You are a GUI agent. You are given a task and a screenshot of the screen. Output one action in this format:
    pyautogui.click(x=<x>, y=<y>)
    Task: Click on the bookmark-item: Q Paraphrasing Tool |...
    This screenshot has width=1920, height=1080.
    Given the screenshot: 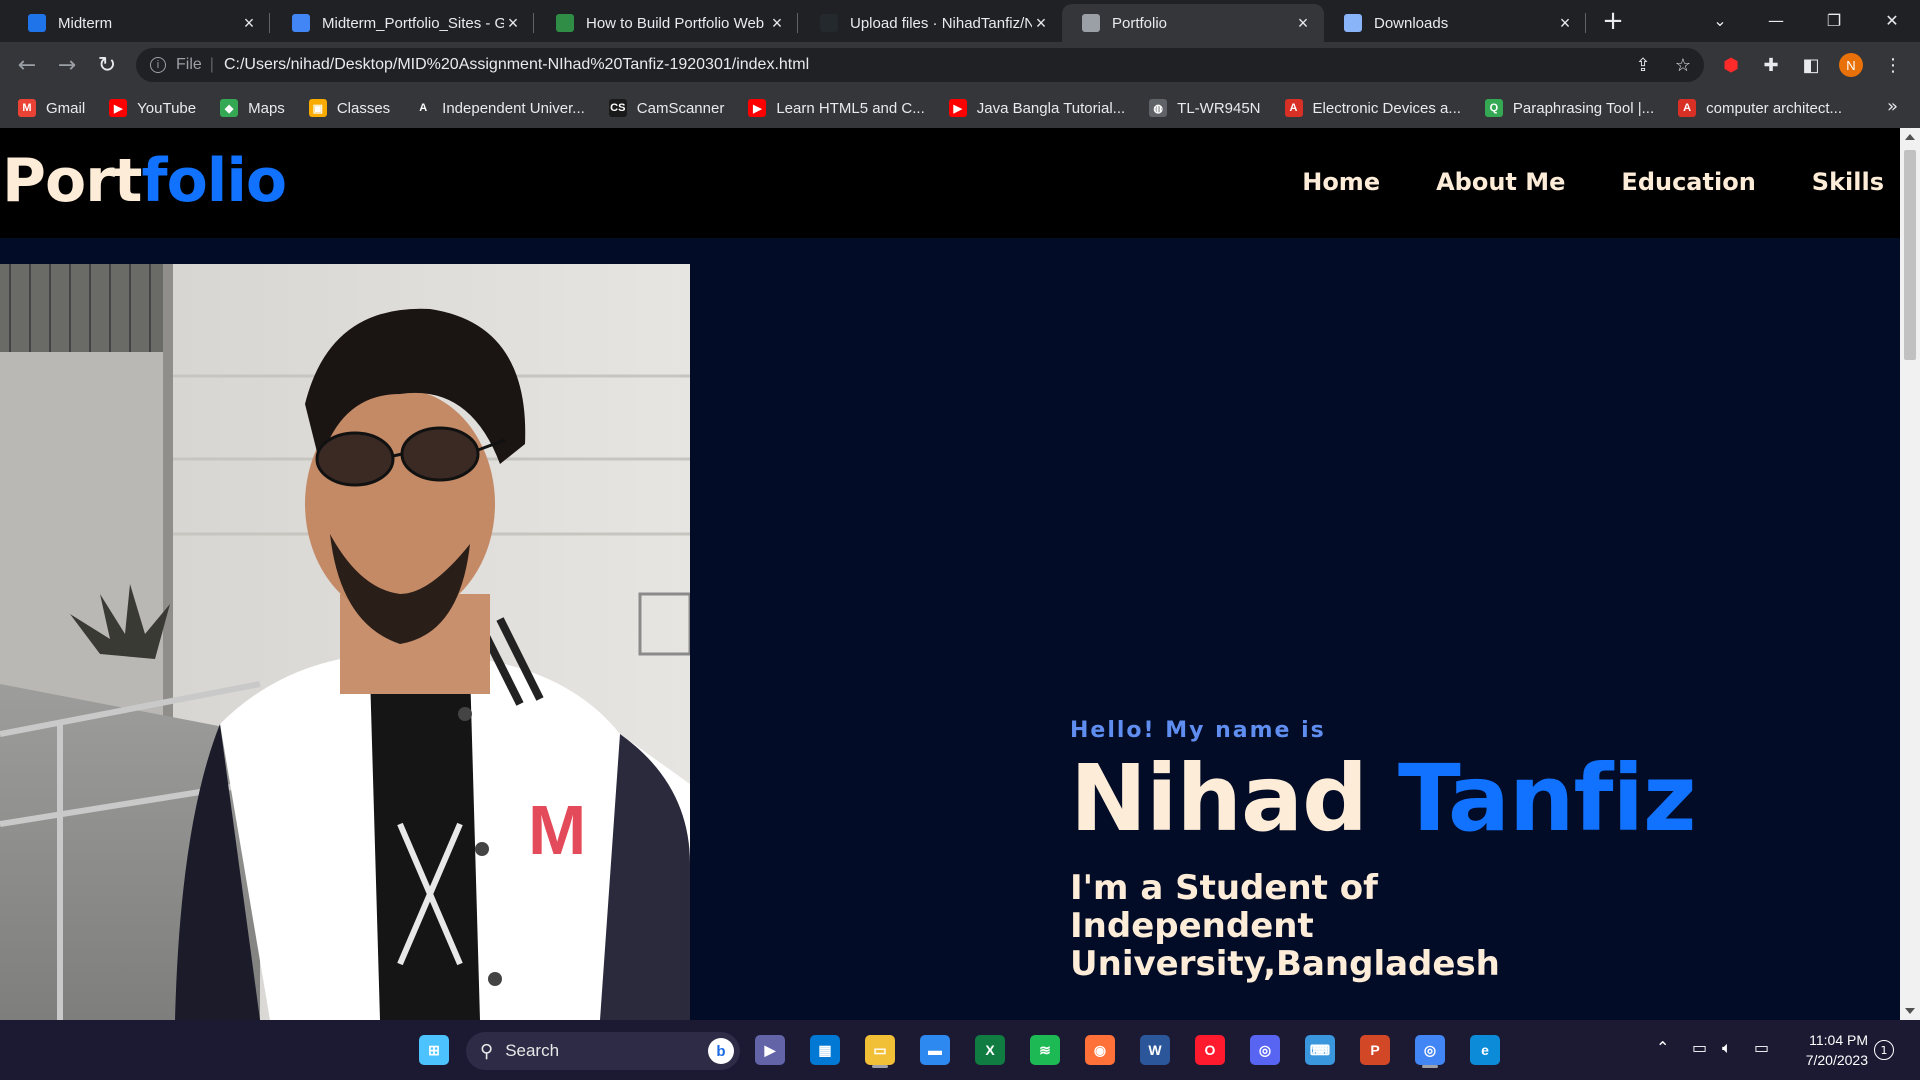 What is the action you would take?
    pyautogui.click(x=1569, y=108)
    